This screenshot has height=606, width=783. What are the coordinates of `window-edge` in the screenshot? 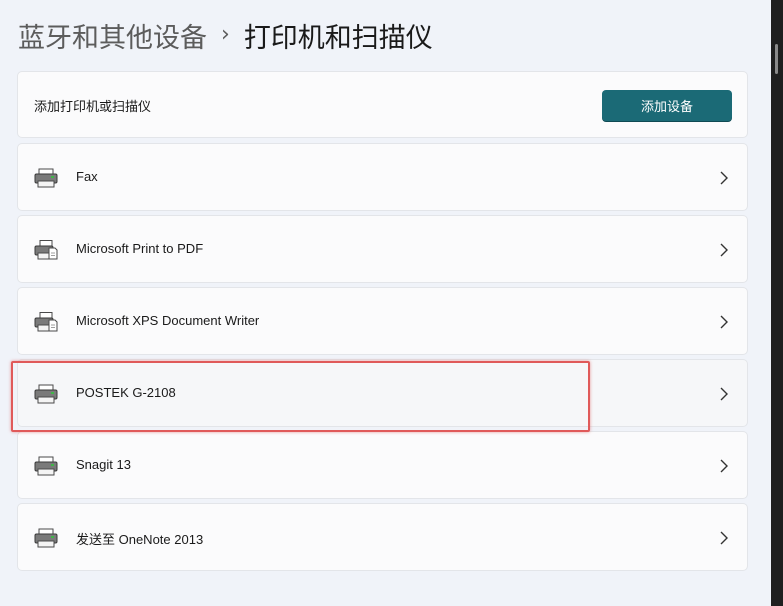 It's located at (777, 303).